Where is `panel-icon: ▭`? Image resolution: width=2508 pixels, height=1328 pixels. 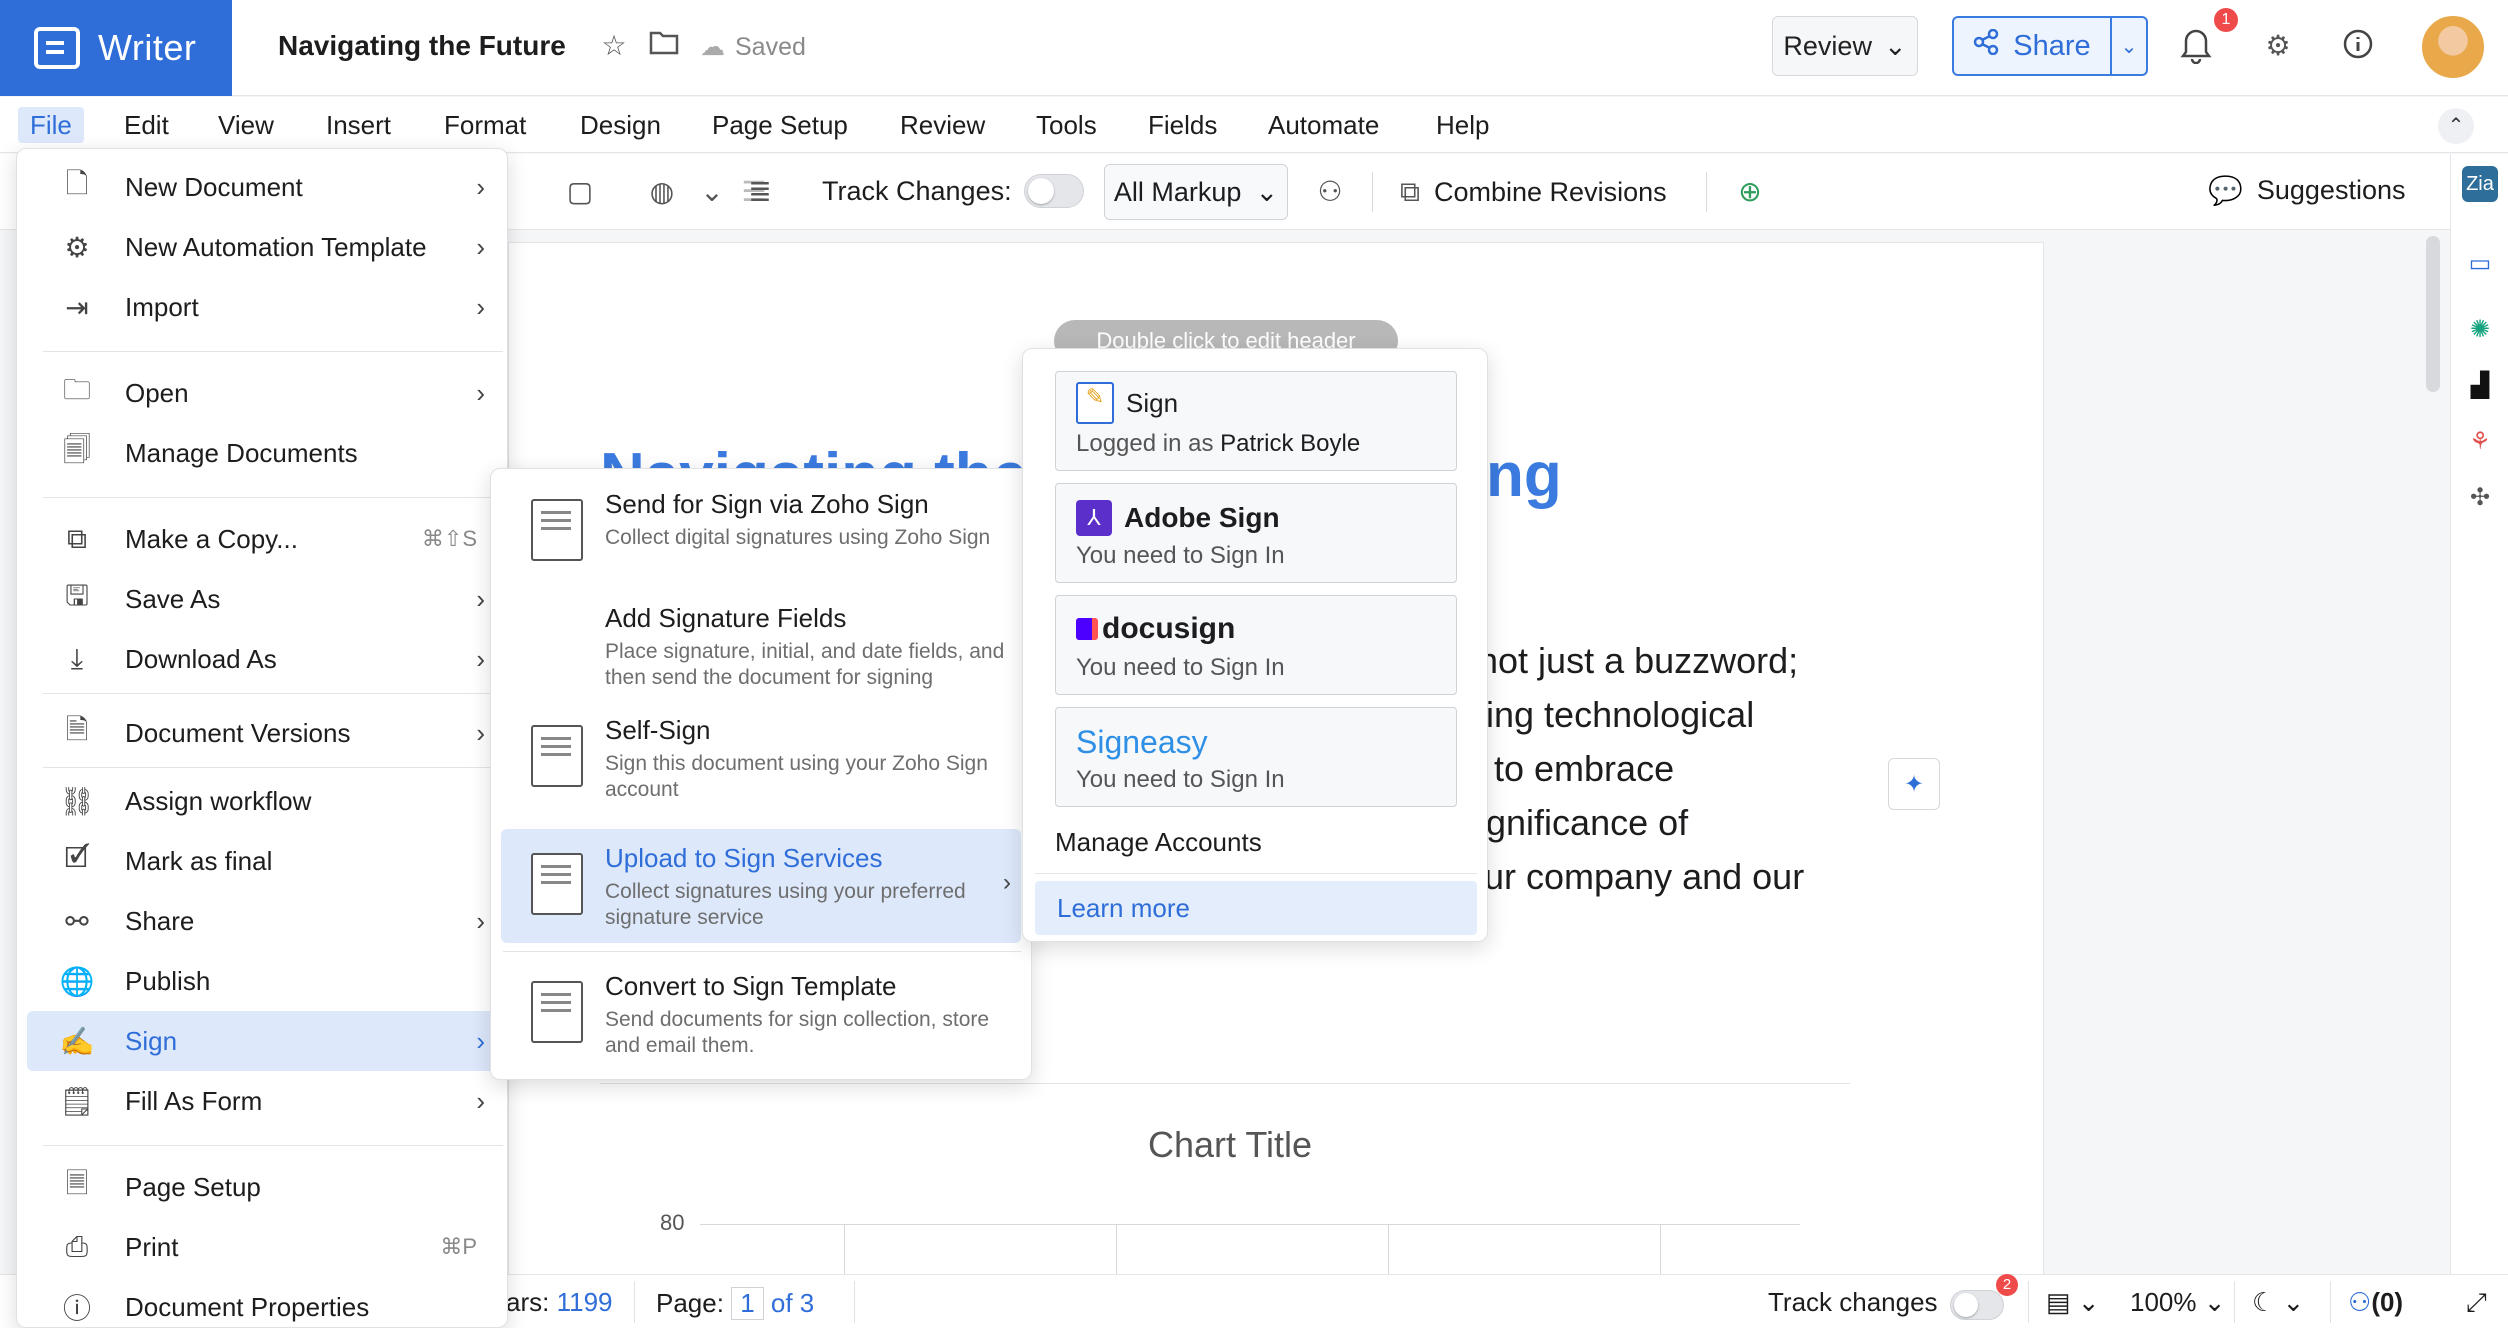
panel-icon: ▭ is located at coordinates (2480, 264).